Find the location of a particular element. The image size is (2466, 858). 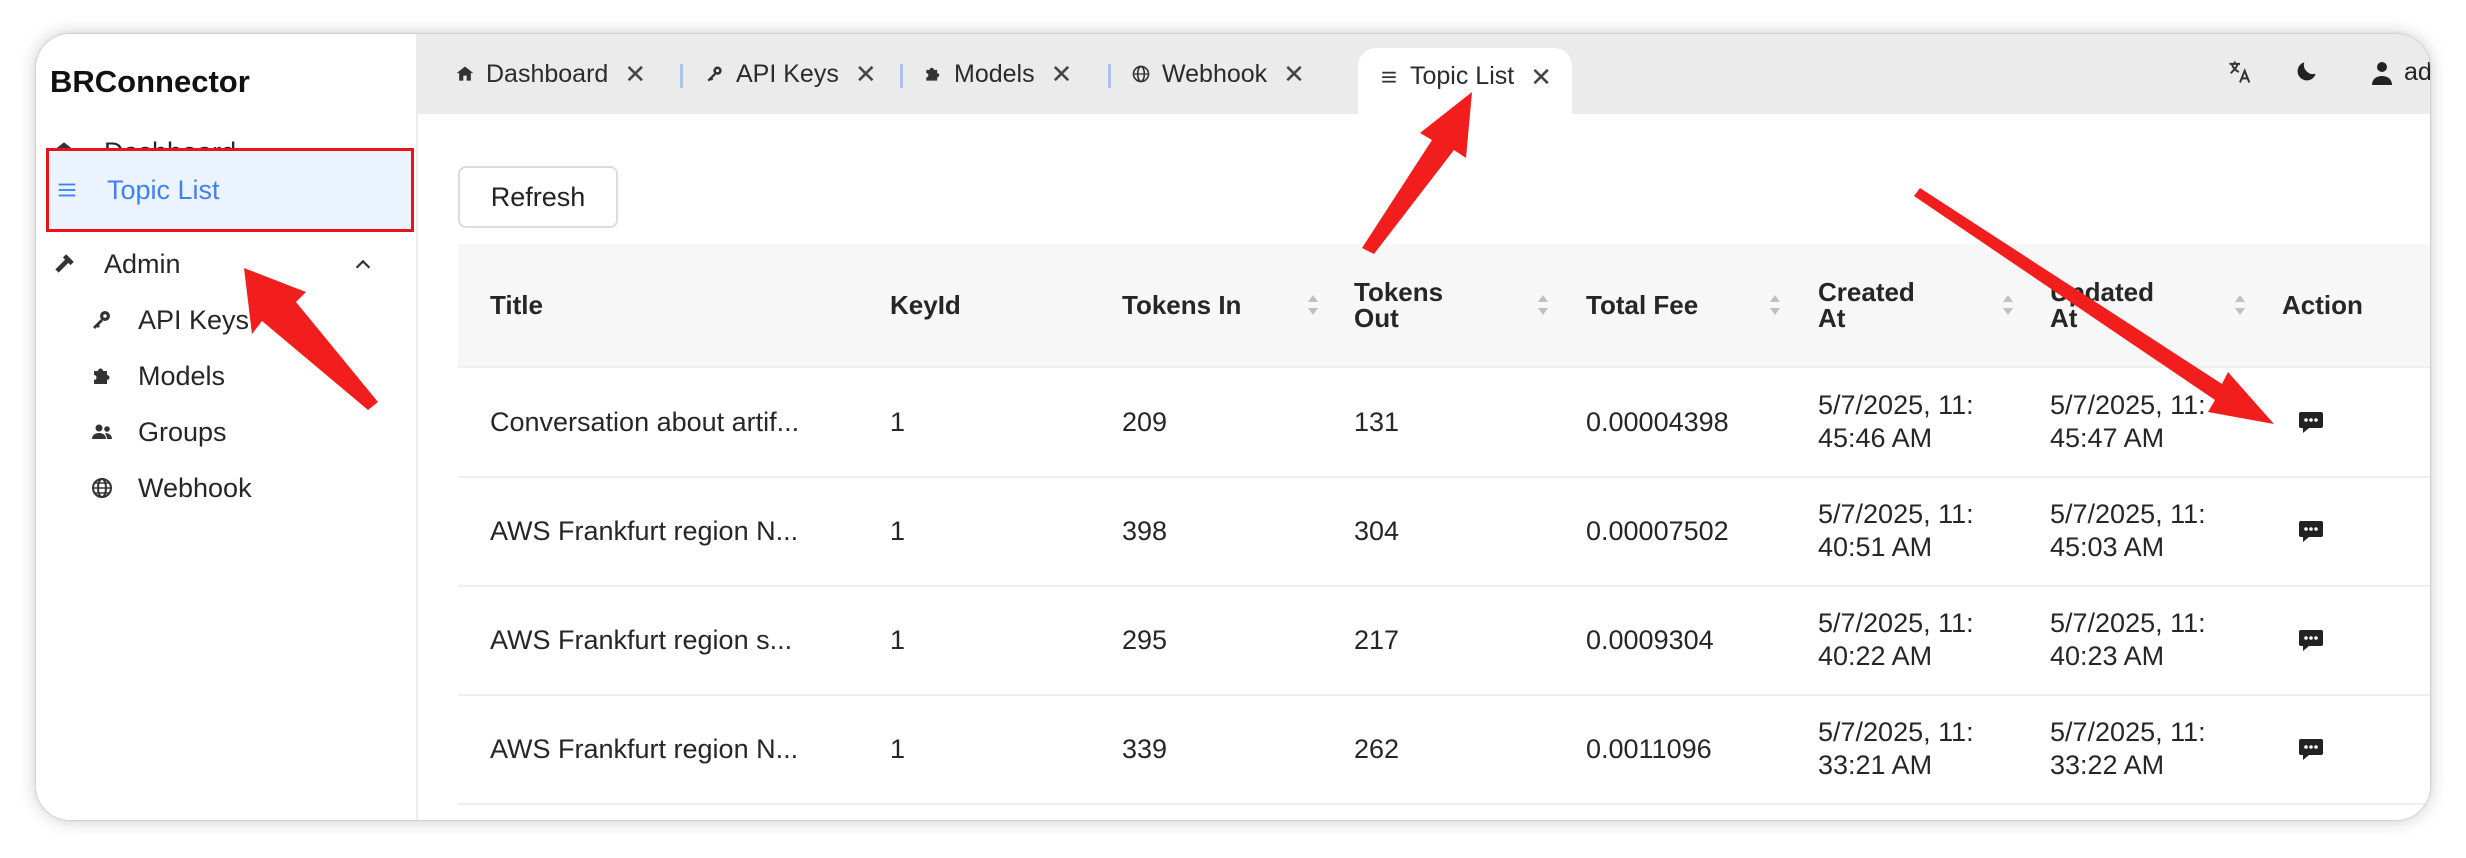

user-menu: admin is located at coordinates (2400, 72).